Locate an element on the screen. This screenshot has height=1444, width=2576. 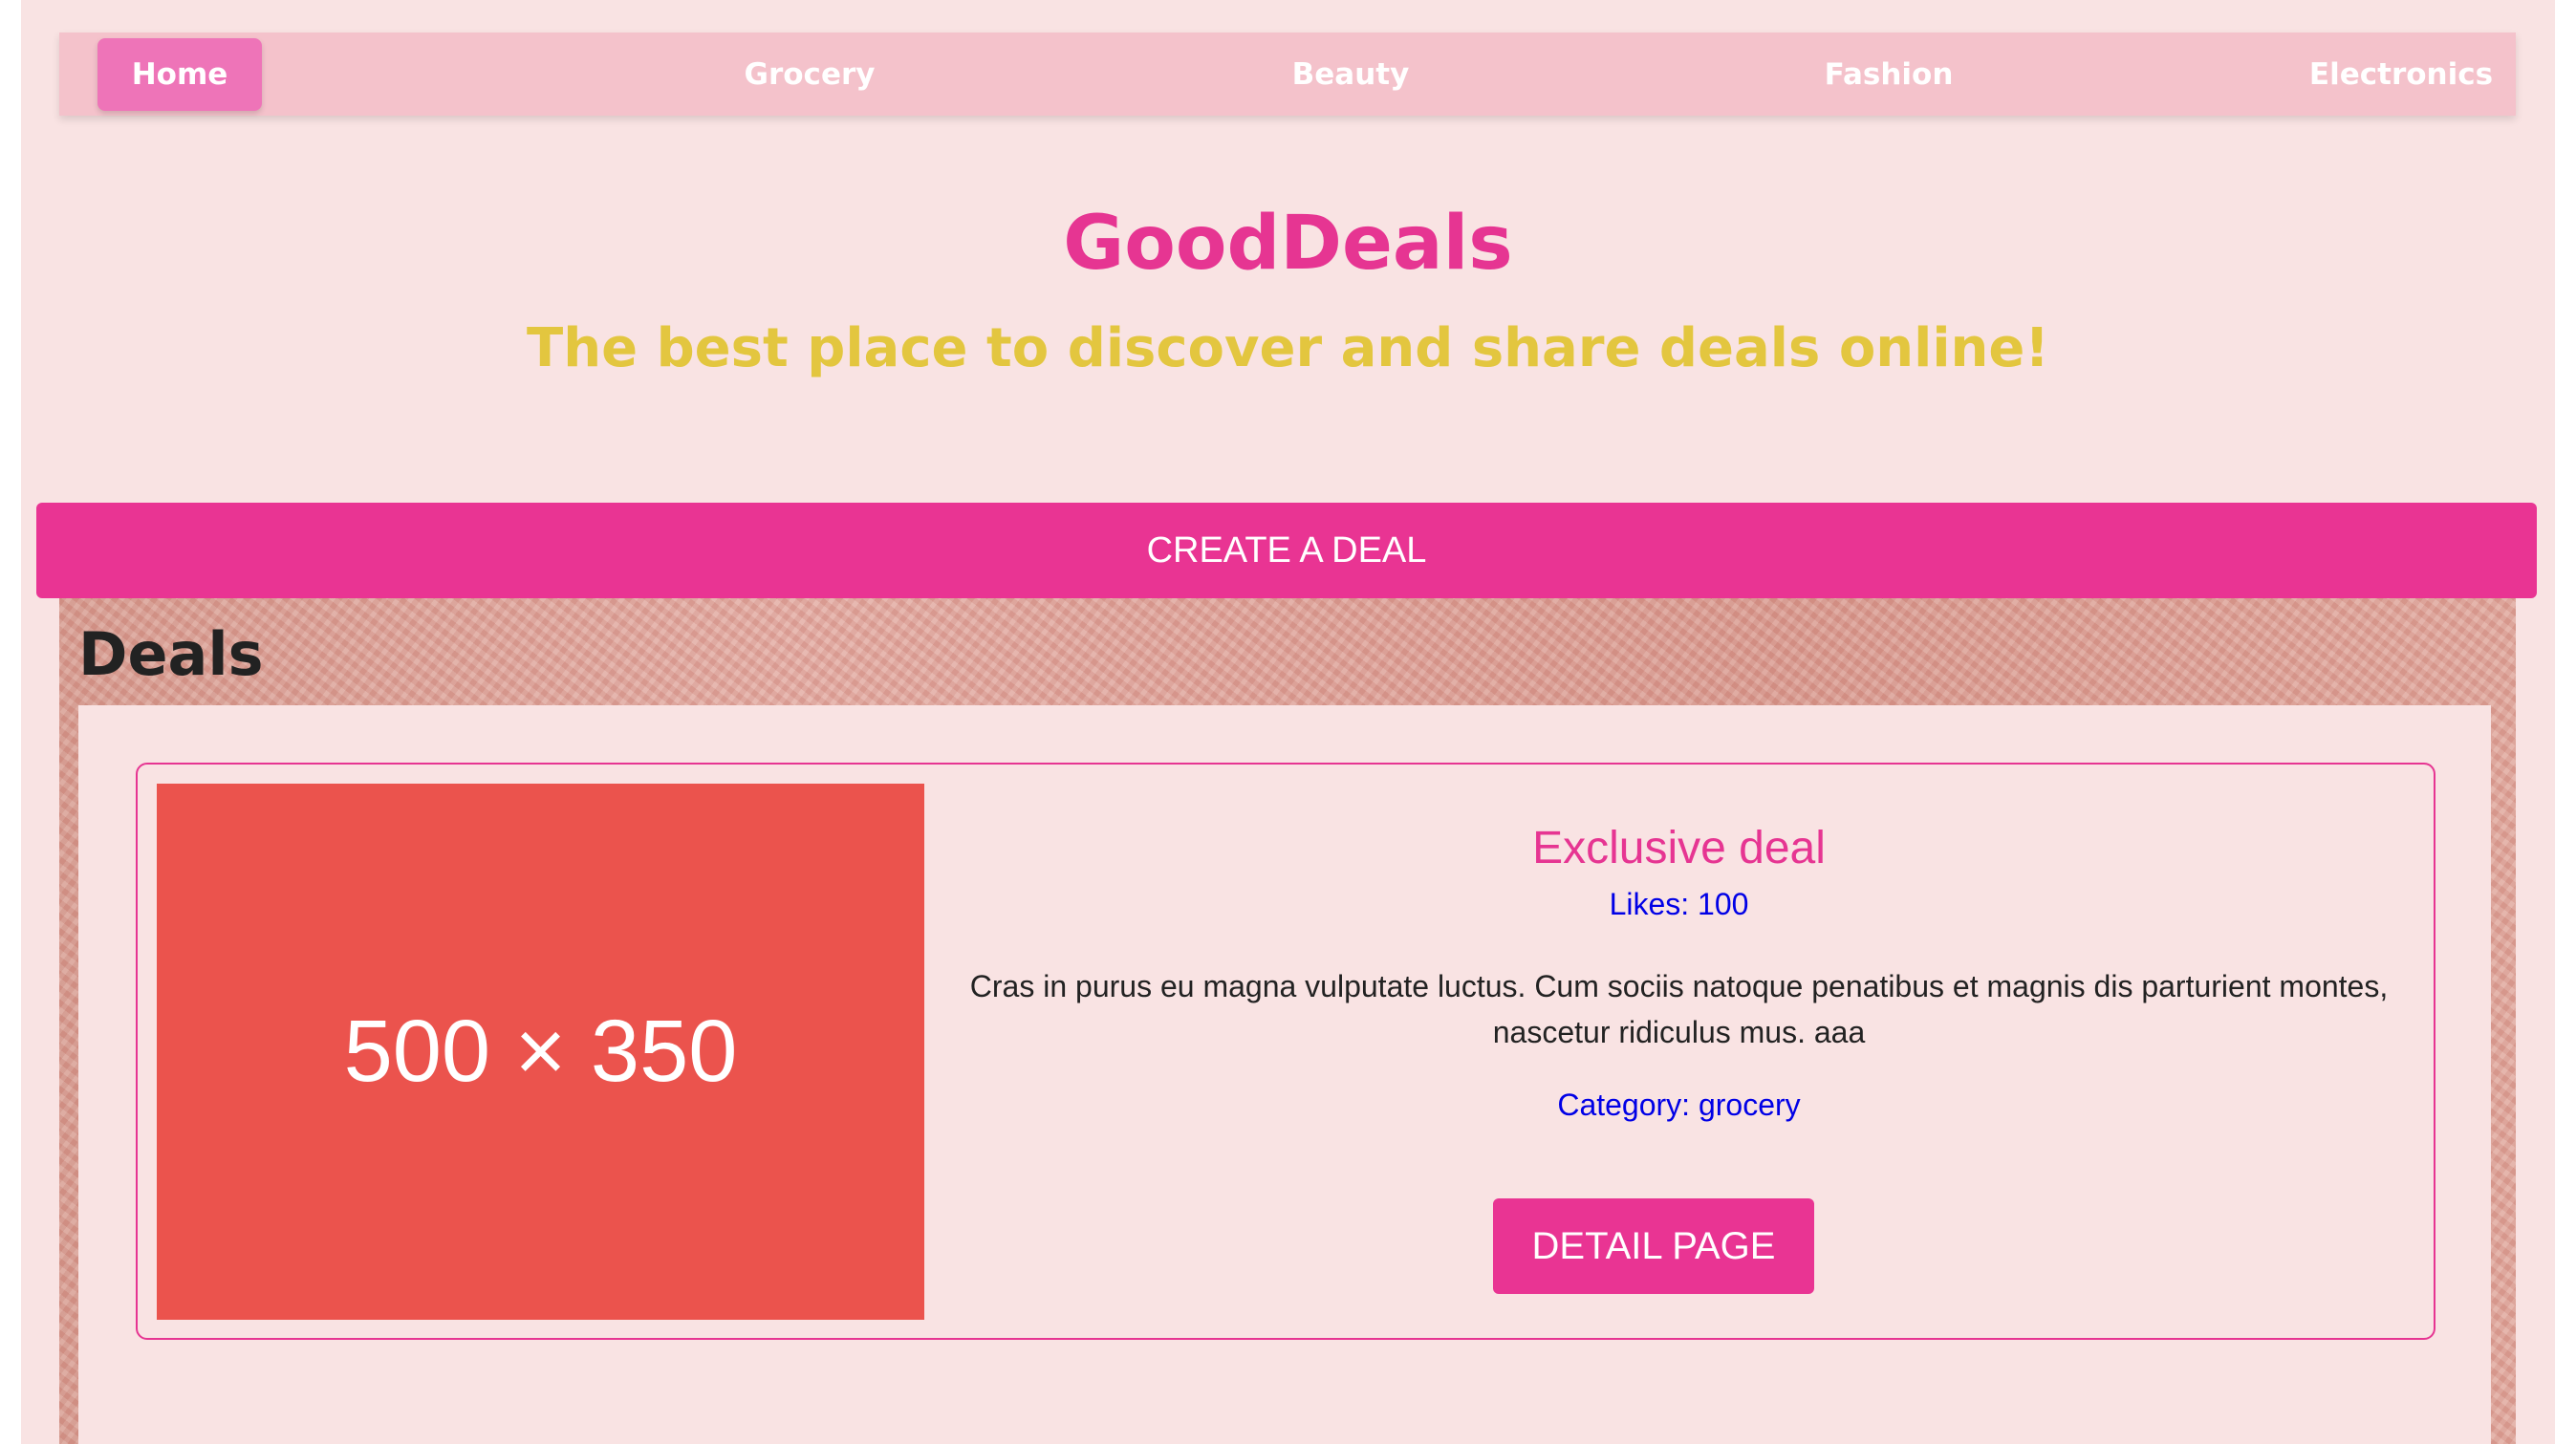
nav-item-beauty: Beauty is located at coordinates (1351, 74).